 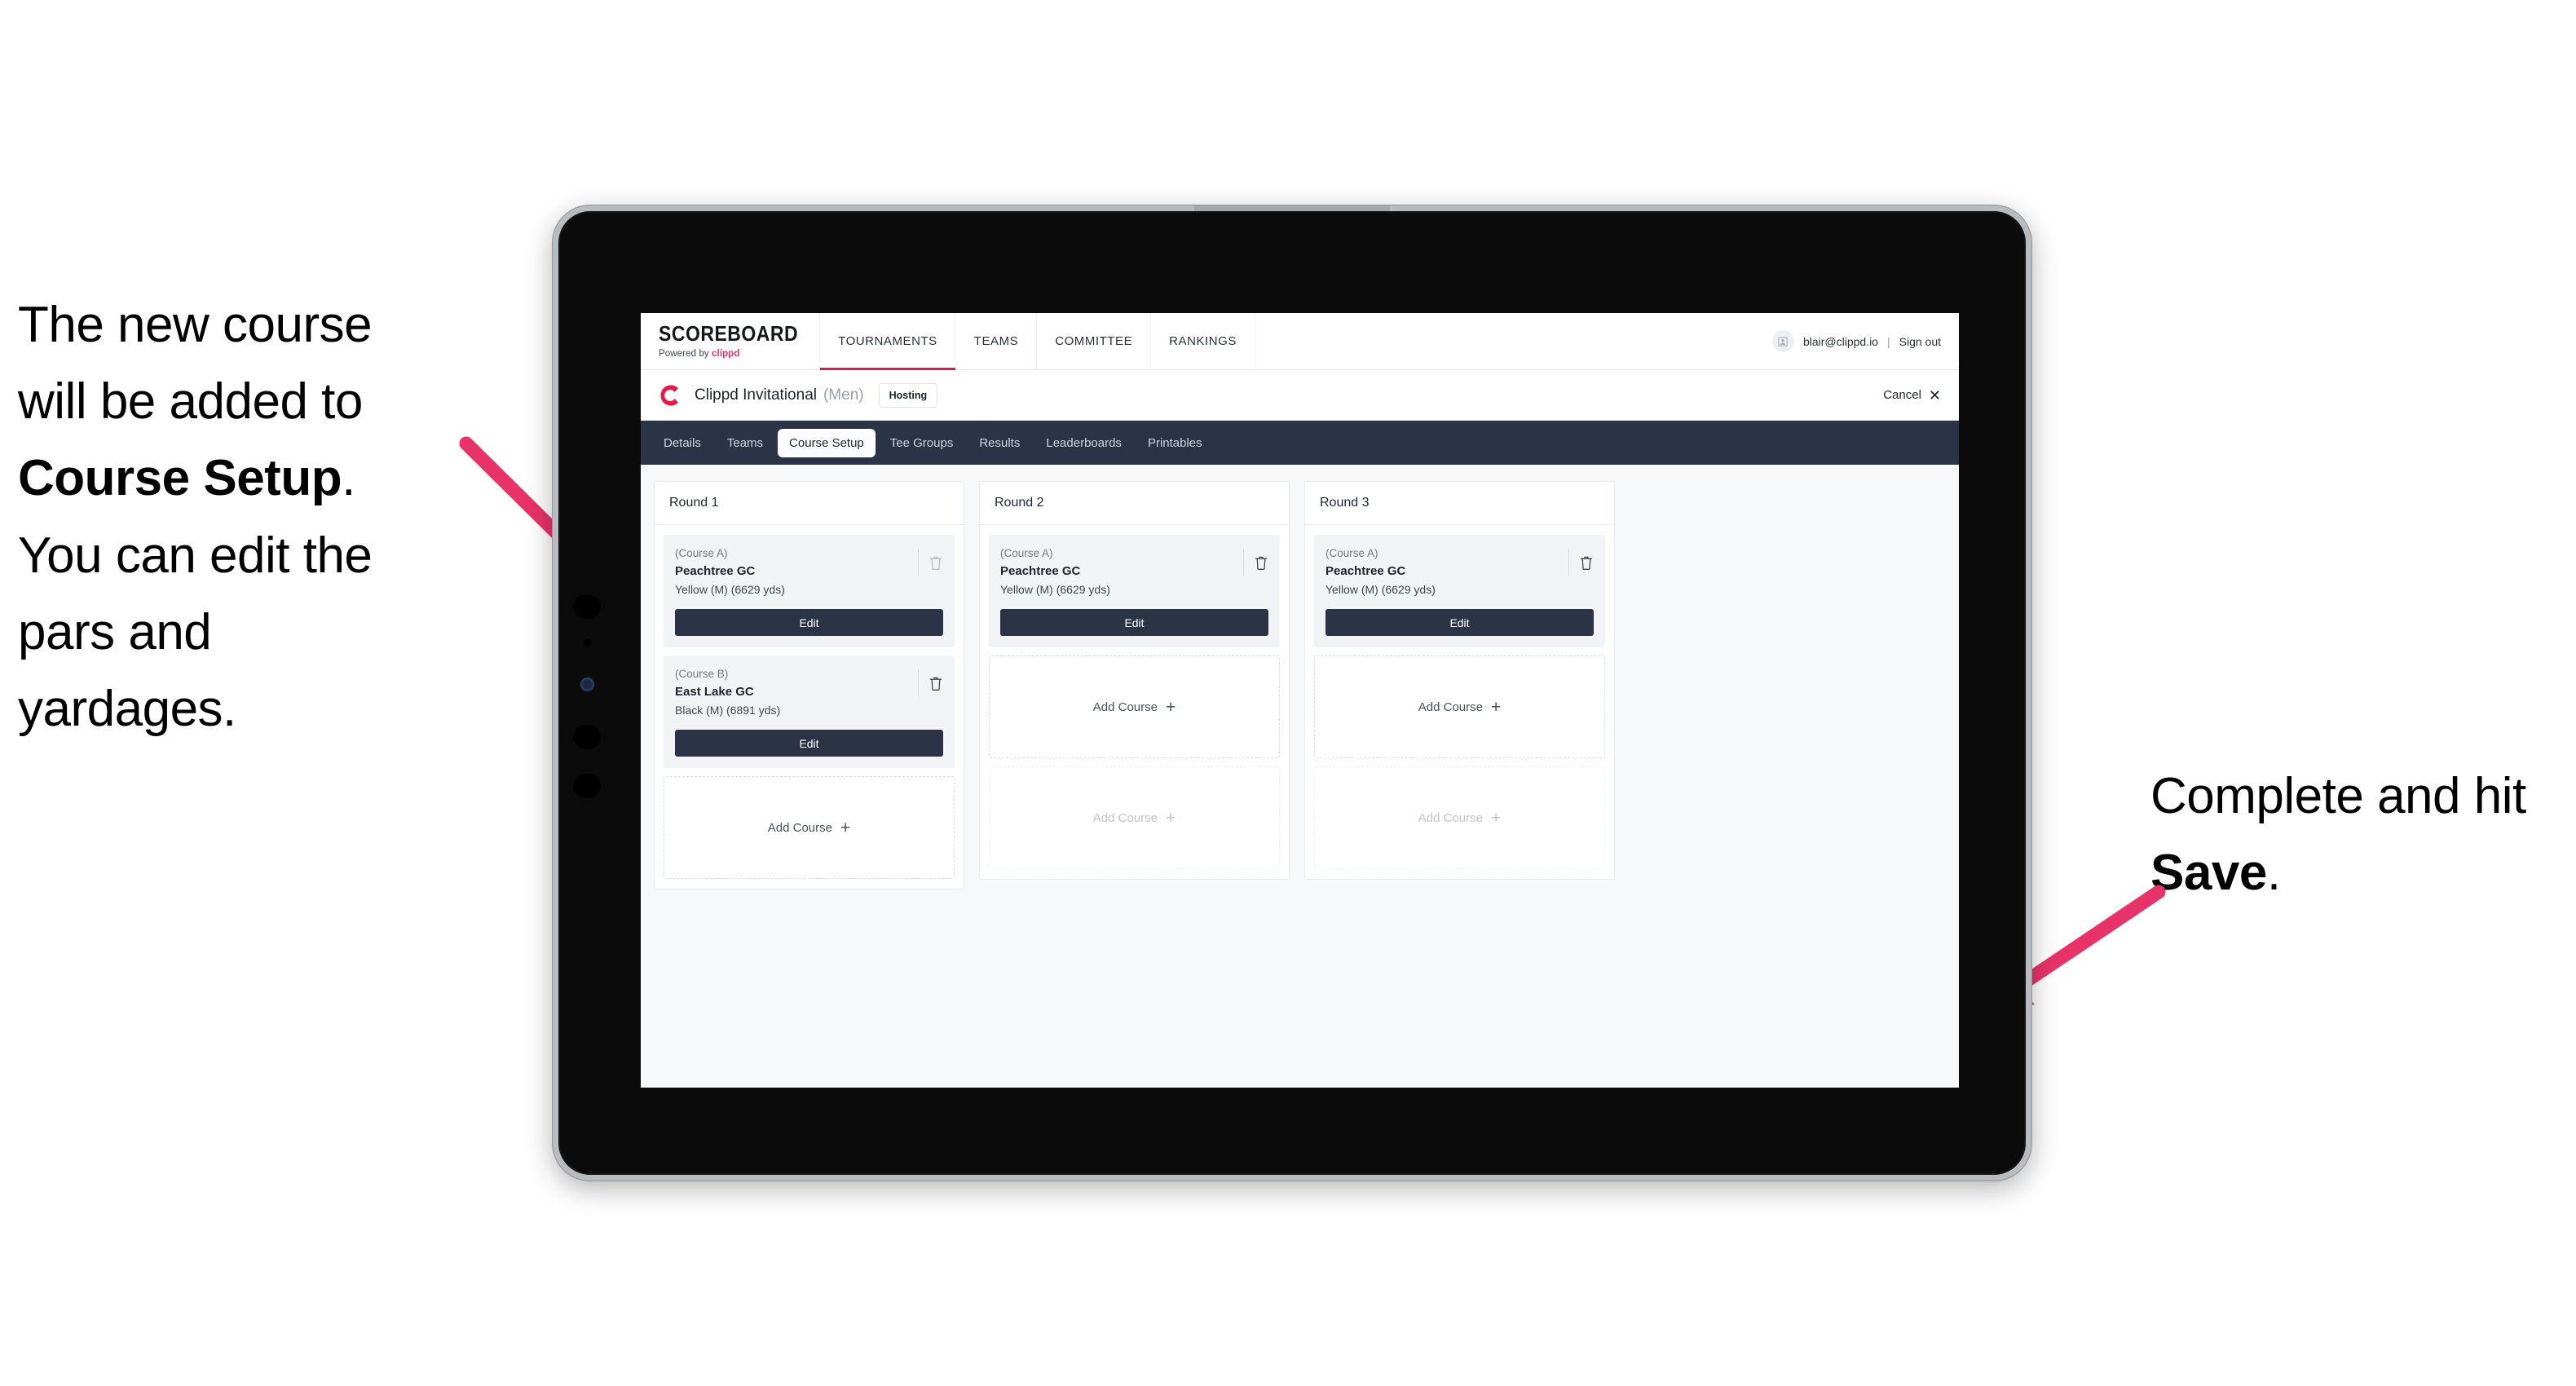 I want to click on tab-leaderboards: Leaderboards, so click(x=1083, y=443).